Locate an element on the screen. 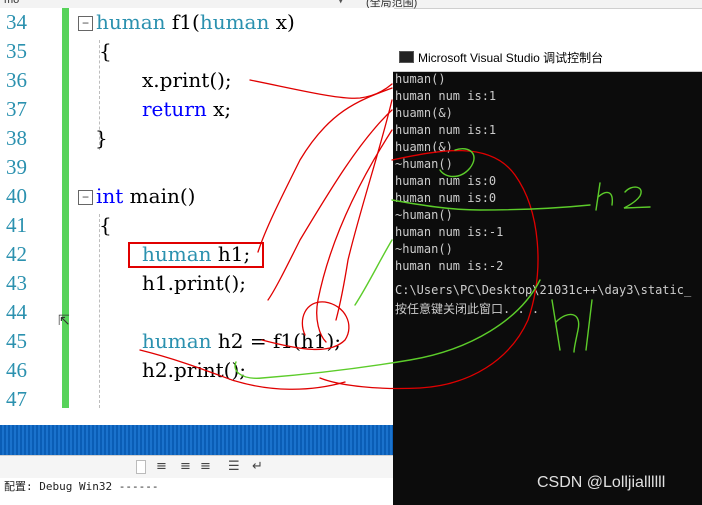 The image size is (702, 505). code-token: h2 = f1(h1); is located at coordinates (276, 341).